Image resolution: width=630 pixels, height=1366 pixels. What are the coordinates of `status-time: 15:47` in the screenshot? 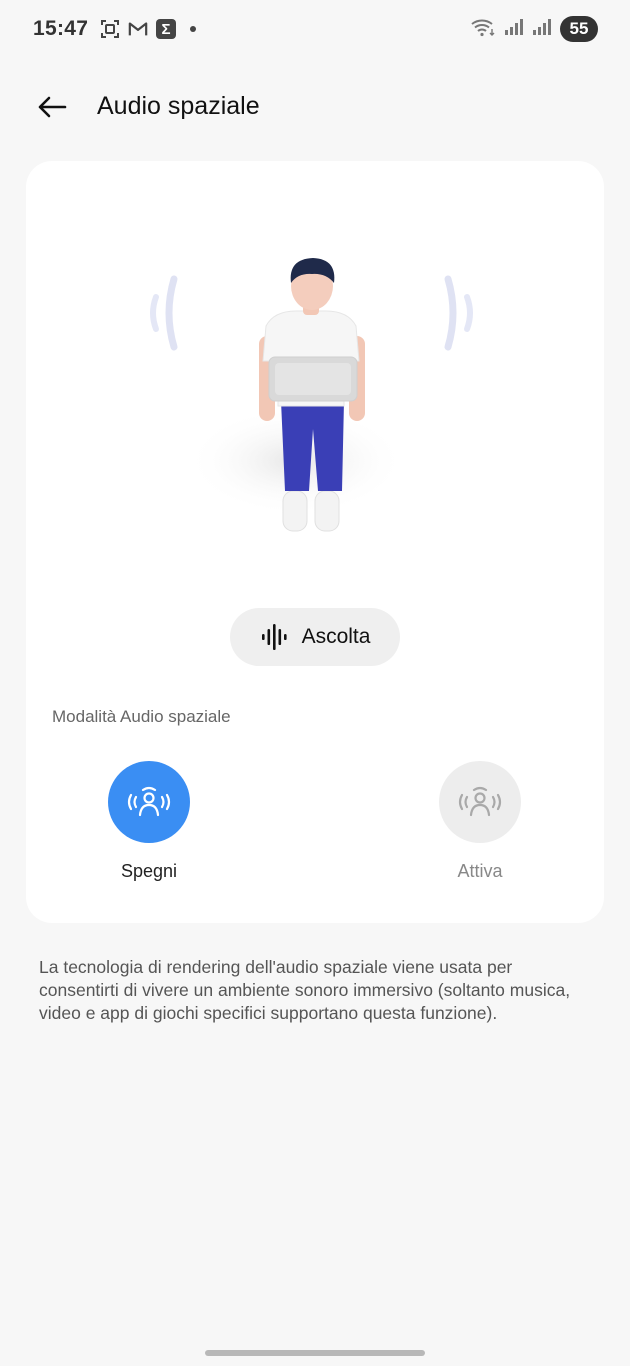 It's located at (61, 28).